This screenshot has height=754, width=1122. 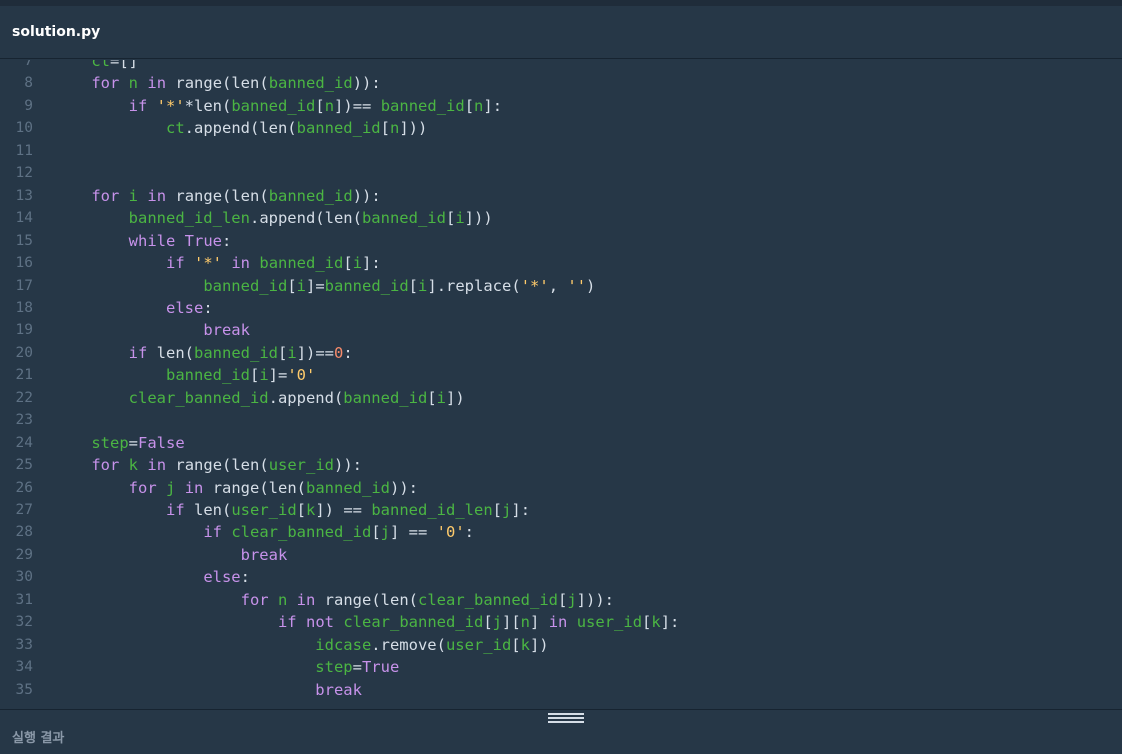 What do you see at coordinates (561, 443) in the screenshot?
I see `code-line: 24 step=False` at bounding box center [561, 443].